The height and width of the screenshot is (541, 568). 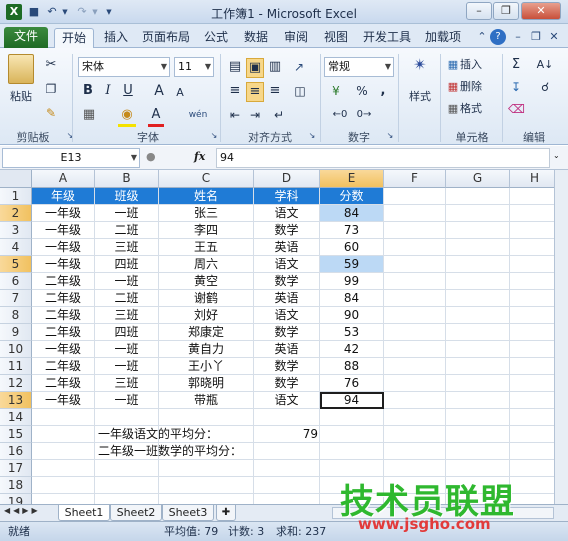 I want to click on cell-f3, so click(x=415, y=230).